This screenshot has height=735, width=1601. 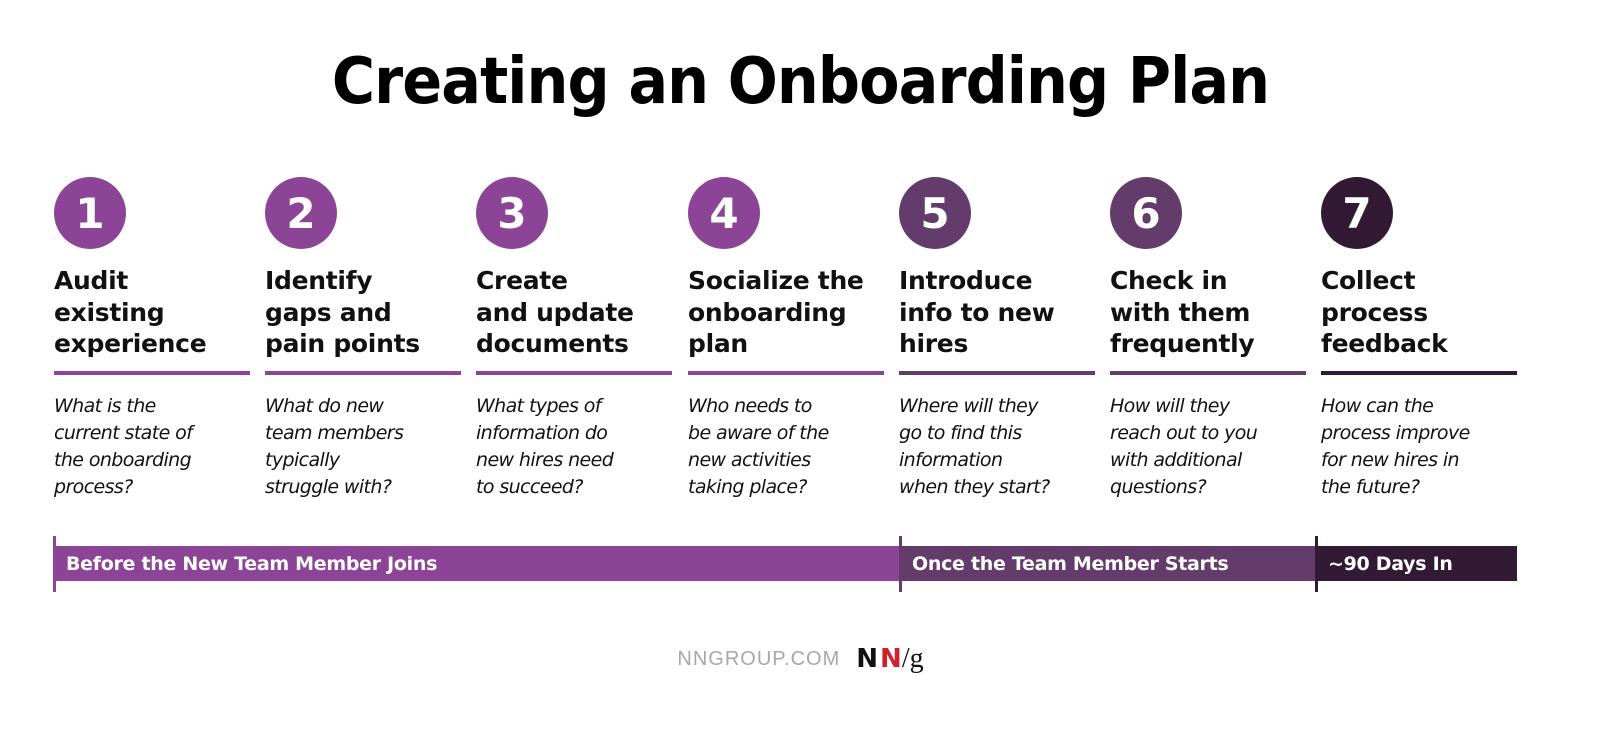 What do you see at coordinates (1109, 563) in the screenshot?
I see `phase-once-started: Once the Team Member Starts` at bounding box center [1109, 563].